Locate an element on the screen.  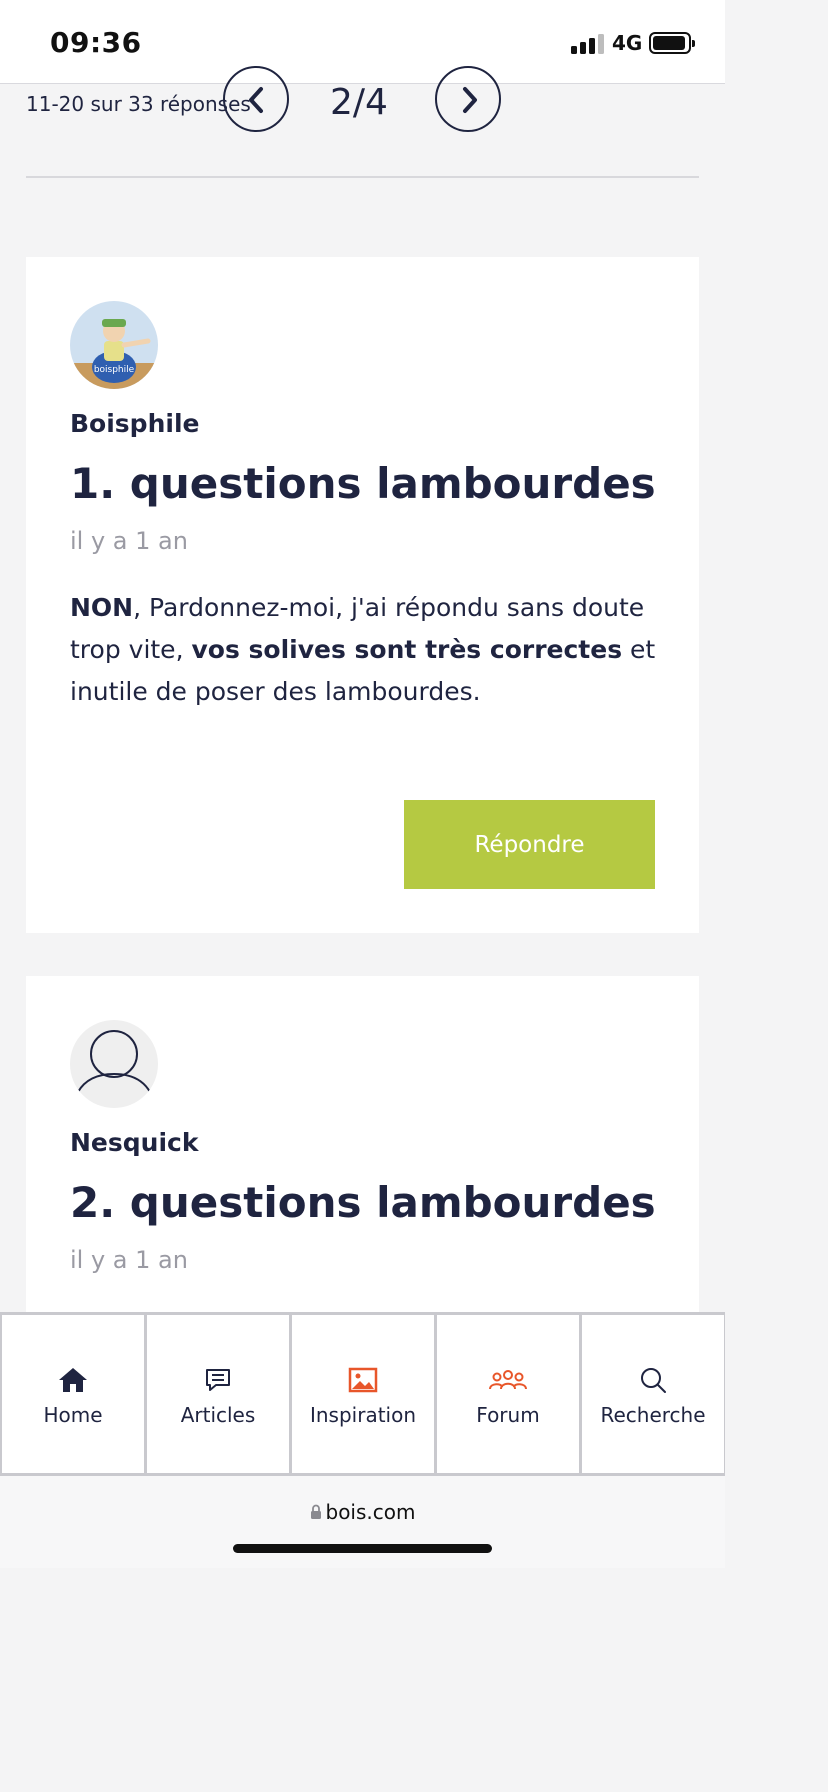
avatar is located at coordinates (114, 1064).